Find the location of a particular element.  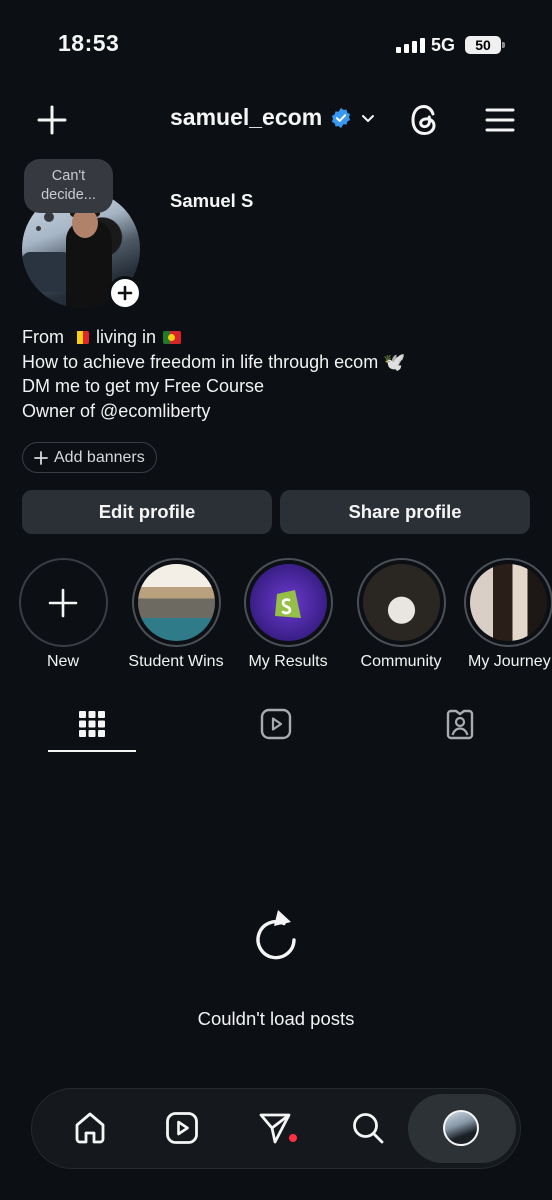

tab-posts is located at coordinates (92, 724).